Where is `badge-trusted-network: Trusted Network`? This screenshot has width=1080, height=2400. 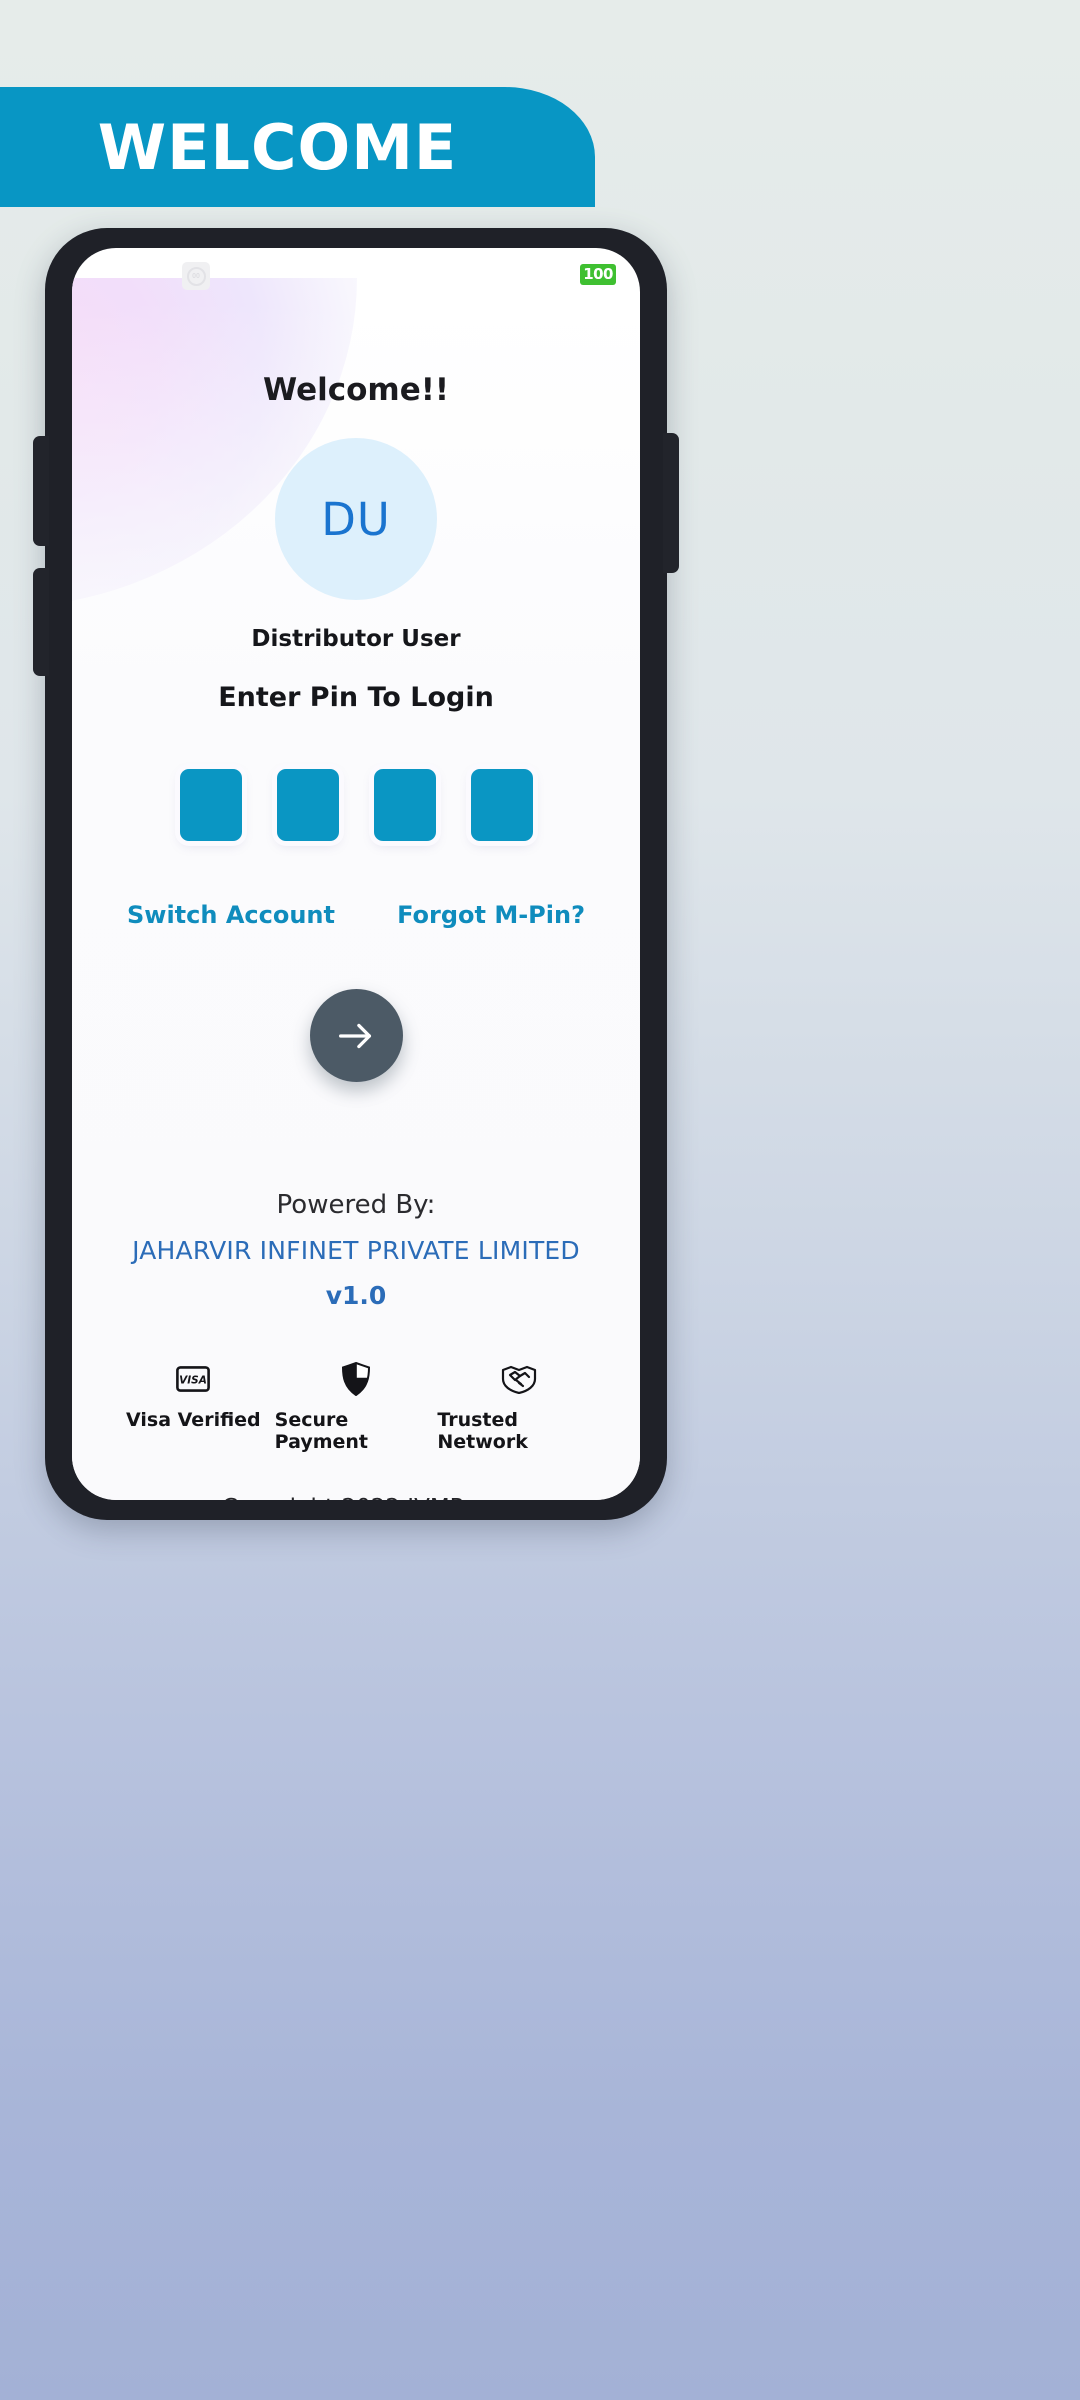 badge-trusted-network: Trusted Network is located at coordinates (518, 1407).